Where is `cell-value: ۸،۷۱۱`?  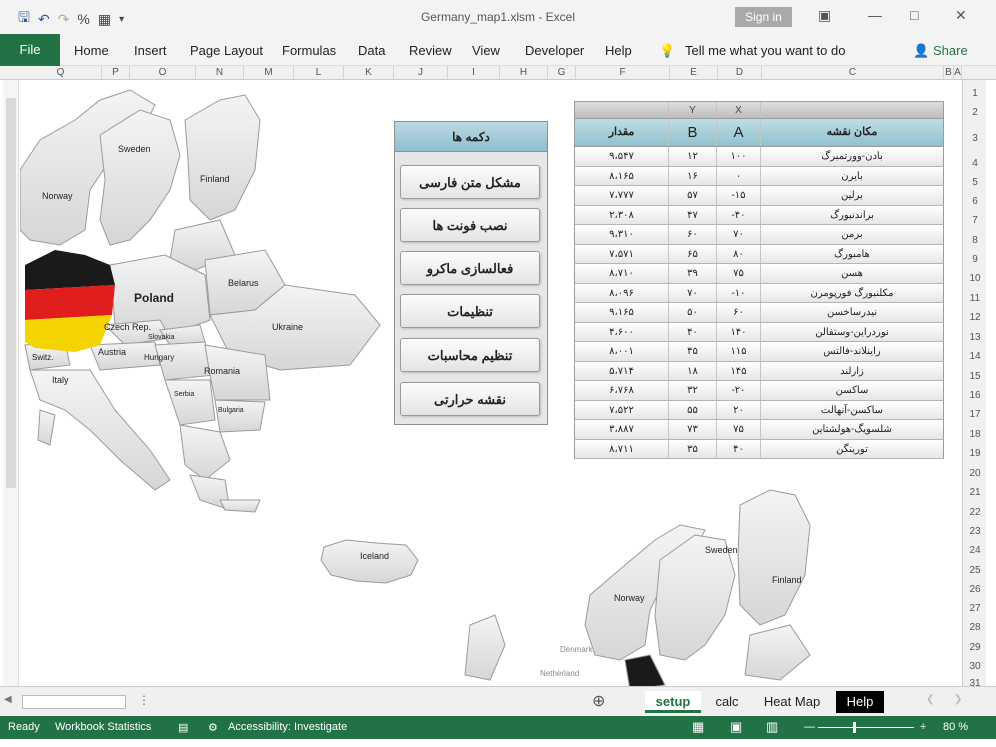 cell-value: ۸،۷۱۱ is located at coordinates (622, 448).